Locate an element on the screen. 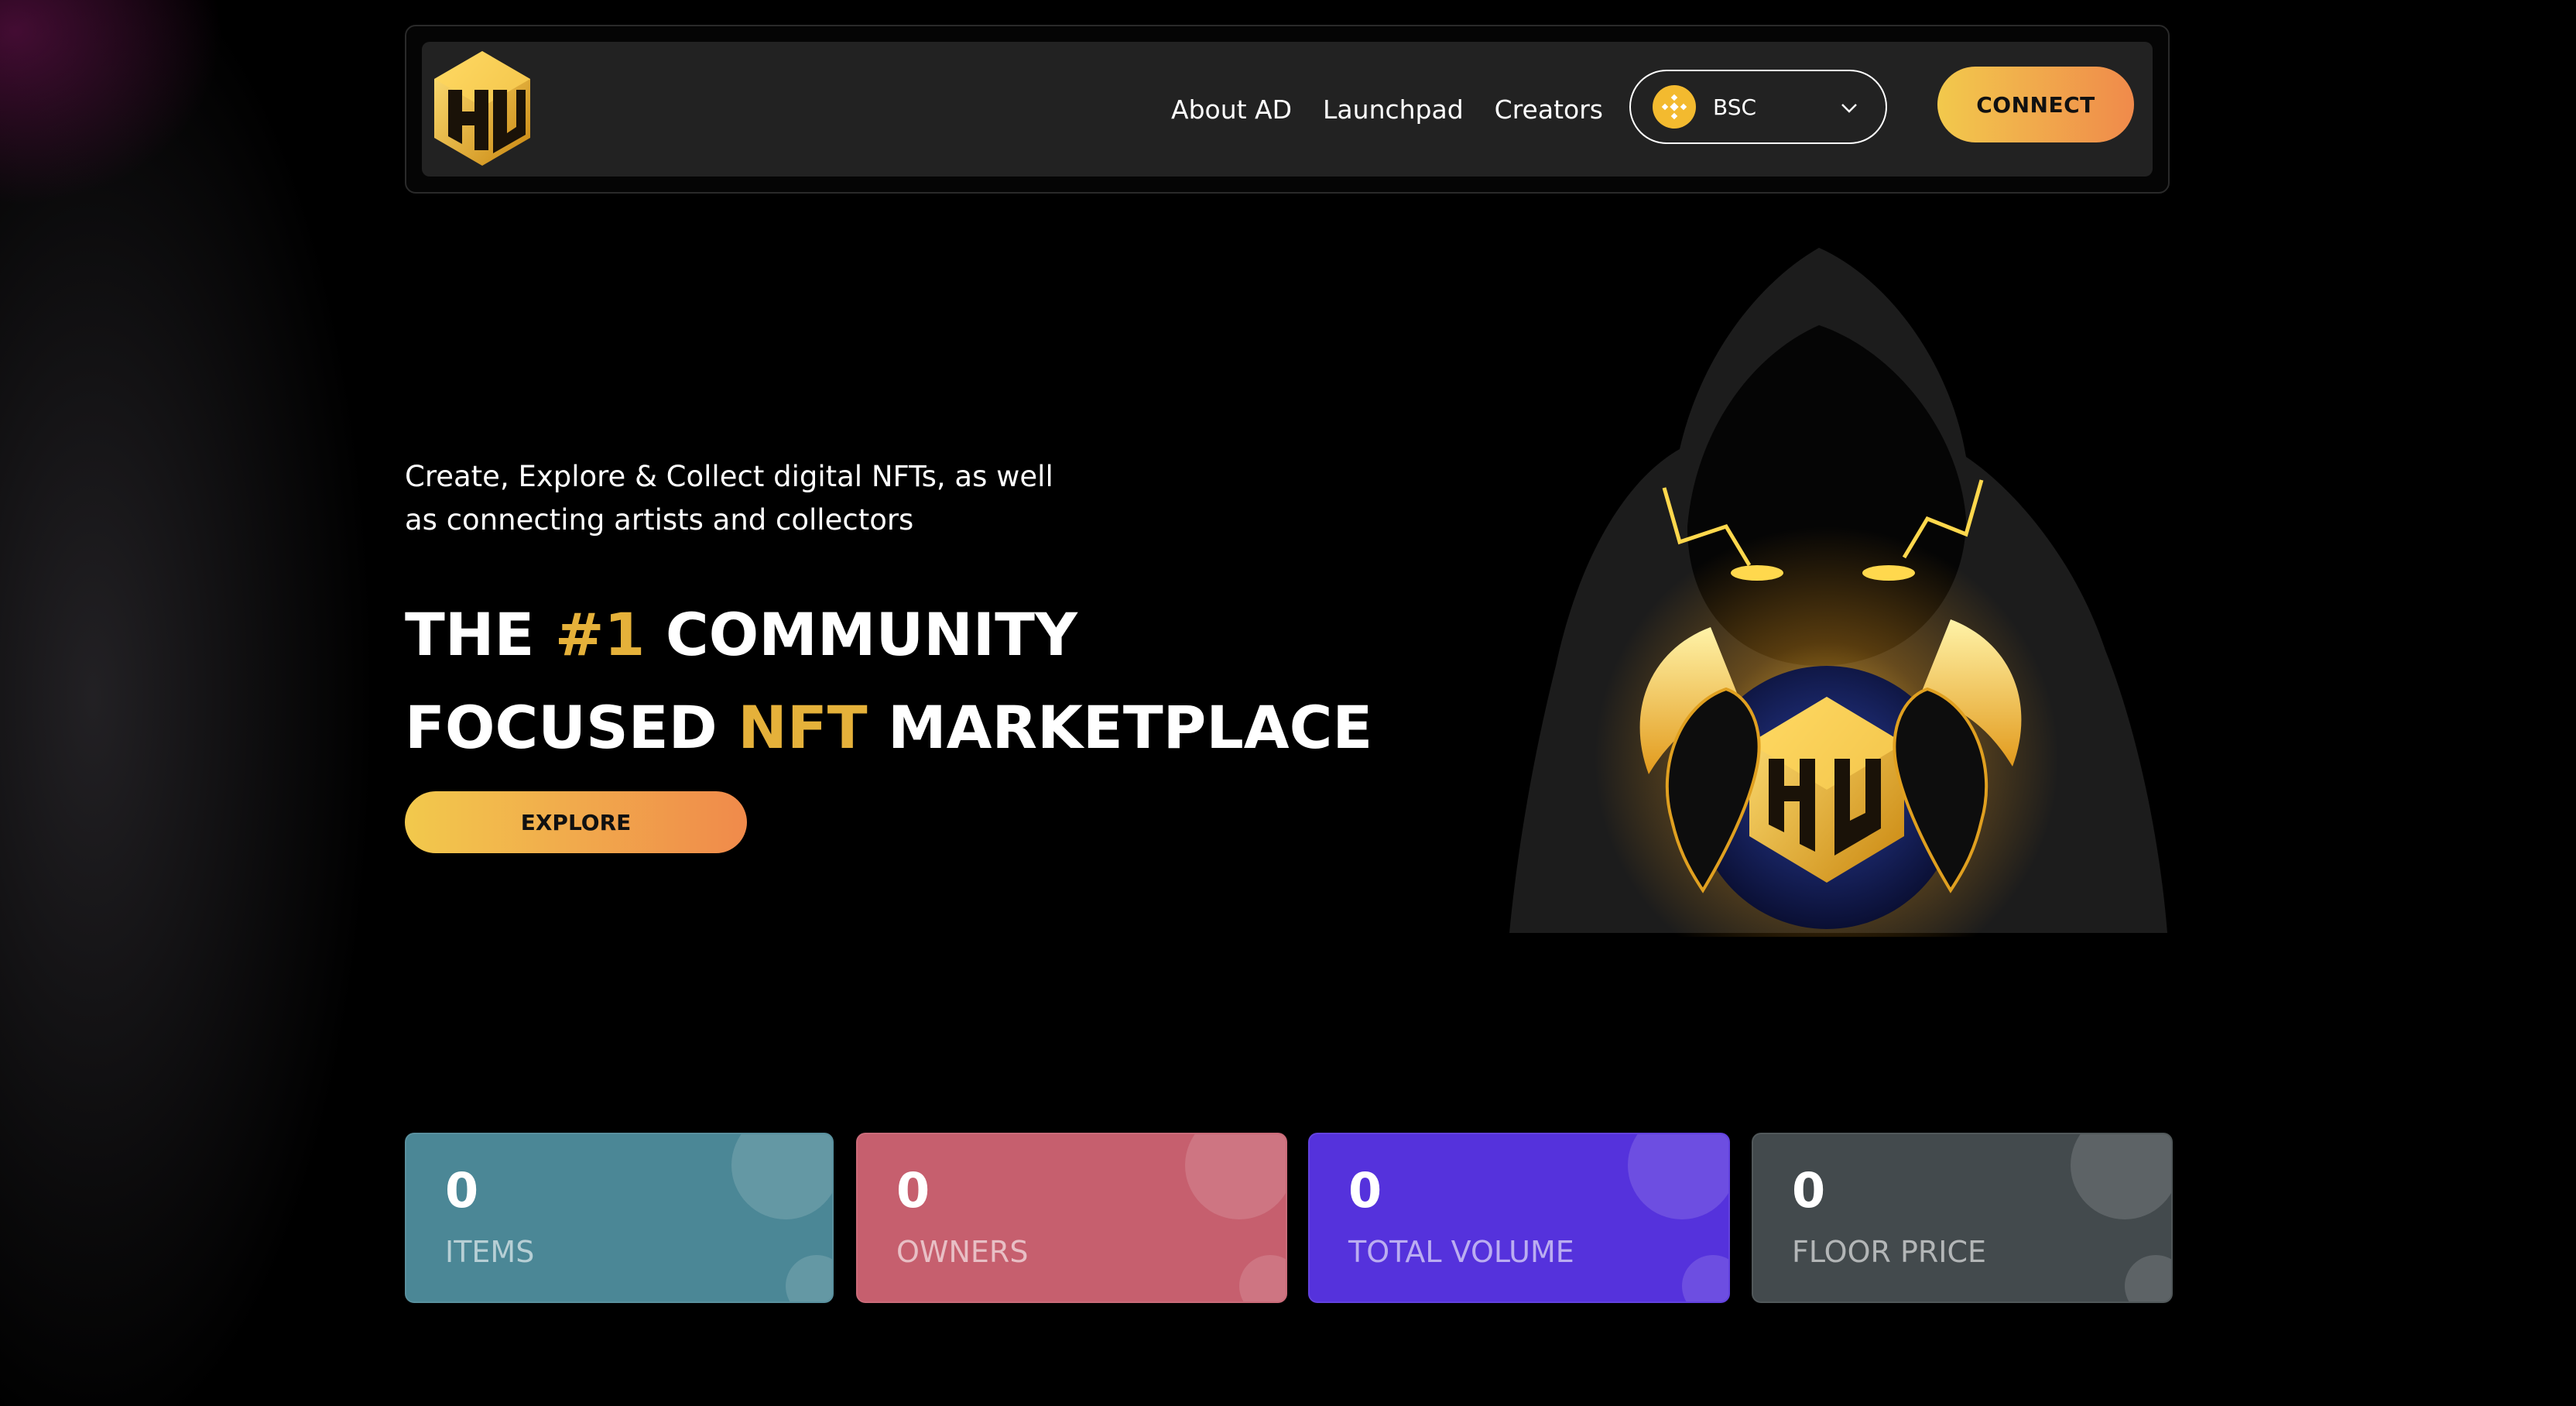 The image size is (2576, 1406). headline-text: THE is located at coordinates (480, 634).